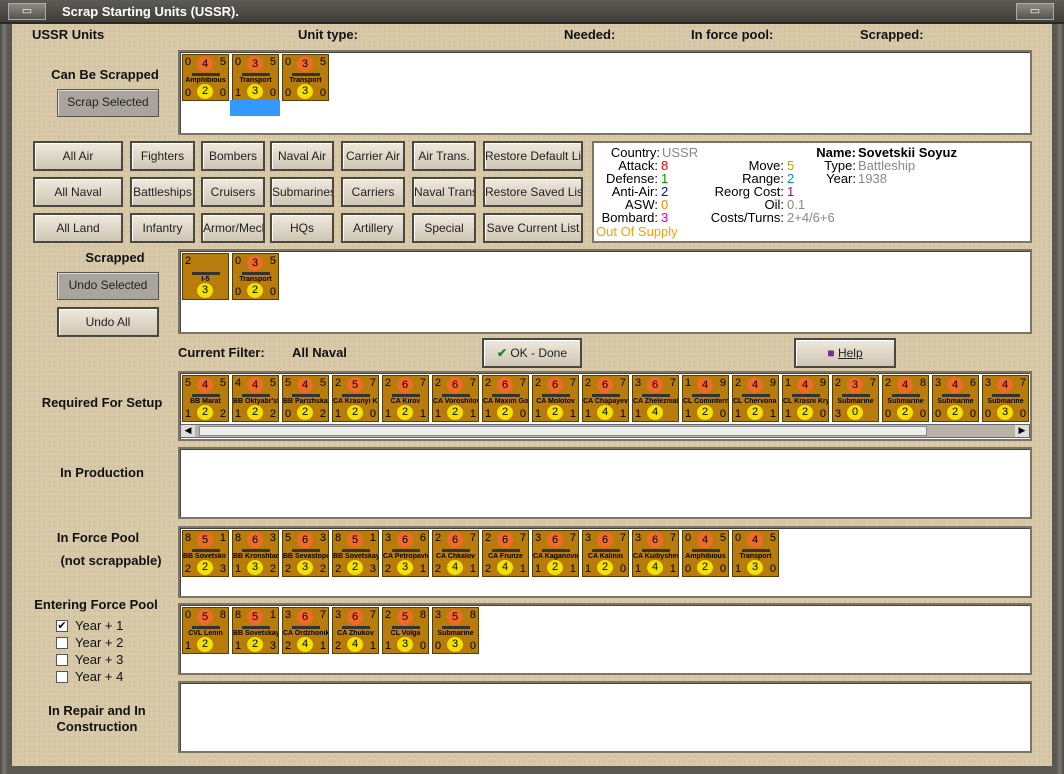 This screenshot has width=1064, height=774. What do you see at coordinates (388, 538) in the screenshot?
I see `unit-top-left: 3` at bounding box center [388, 538].